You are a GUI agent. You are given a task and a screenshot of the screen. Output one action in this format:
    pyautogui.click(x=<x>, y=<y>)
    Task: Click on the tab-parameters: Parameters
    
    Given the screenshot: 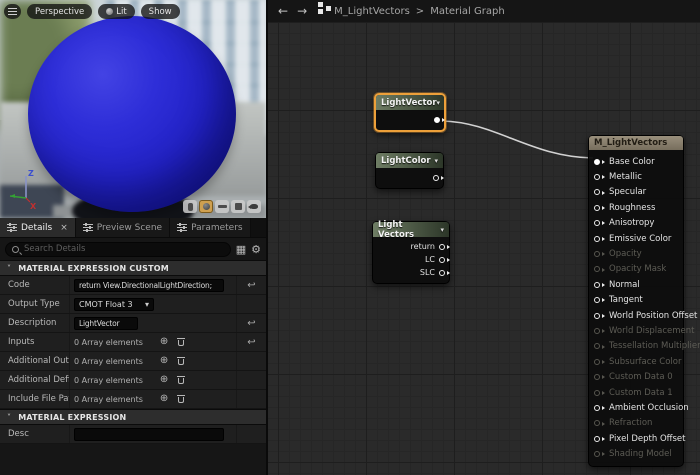 What is the action you would take?
    pyautogui.click(x=210, y=227)
    